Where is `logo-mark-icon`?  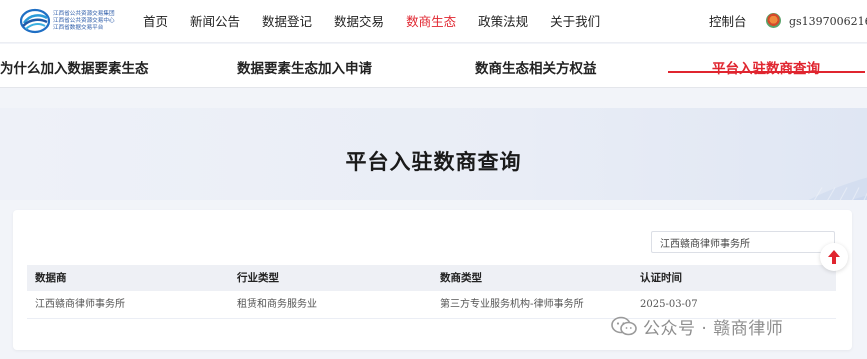
logo-mark-icon is located at coordinates (35, 21).